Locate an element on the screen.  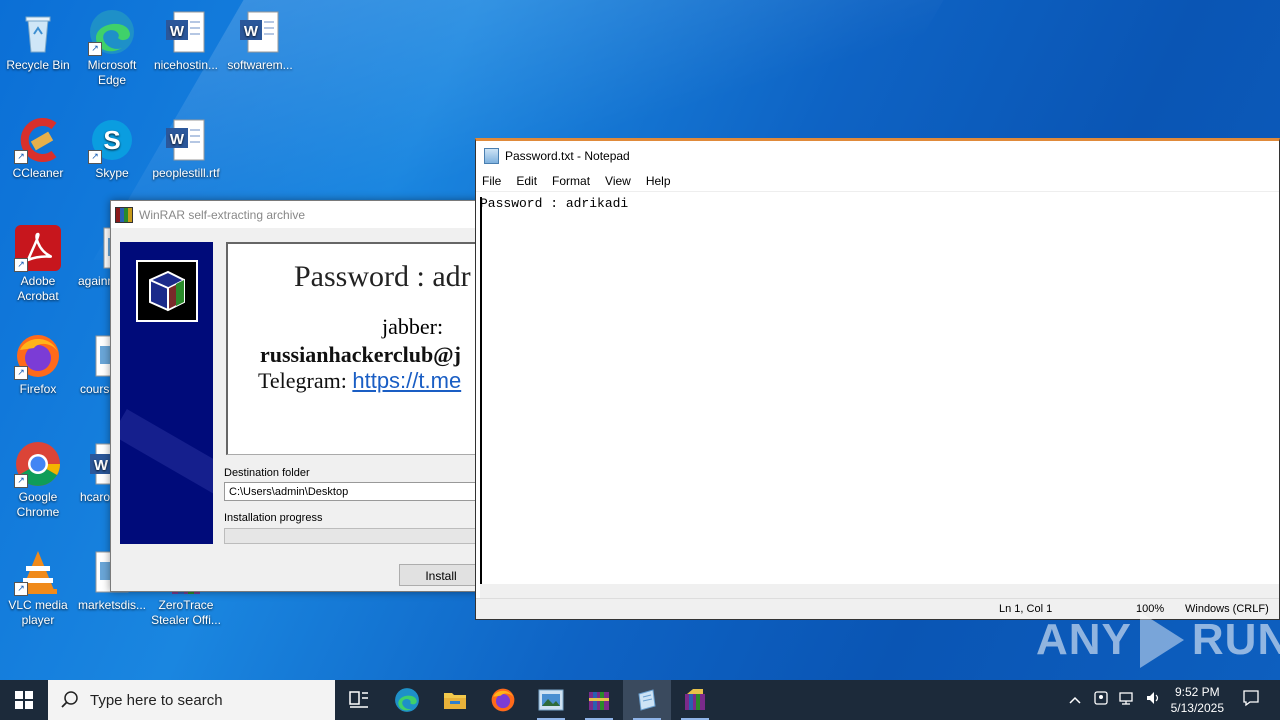
desktop-icon-ccleaner: ↗ CCleaner is located at coordinates (38, 148).